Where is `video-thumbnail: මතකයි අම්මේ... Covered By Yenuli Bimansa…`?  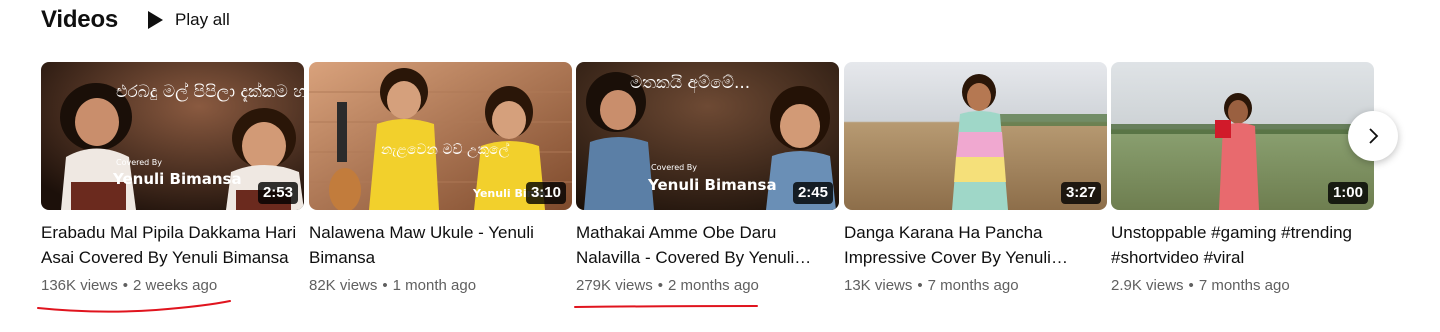 video-thumbnail: මතකයි අම්මේ... Covered By Yenuli Bimansa… is located at coordinates (707, 136).